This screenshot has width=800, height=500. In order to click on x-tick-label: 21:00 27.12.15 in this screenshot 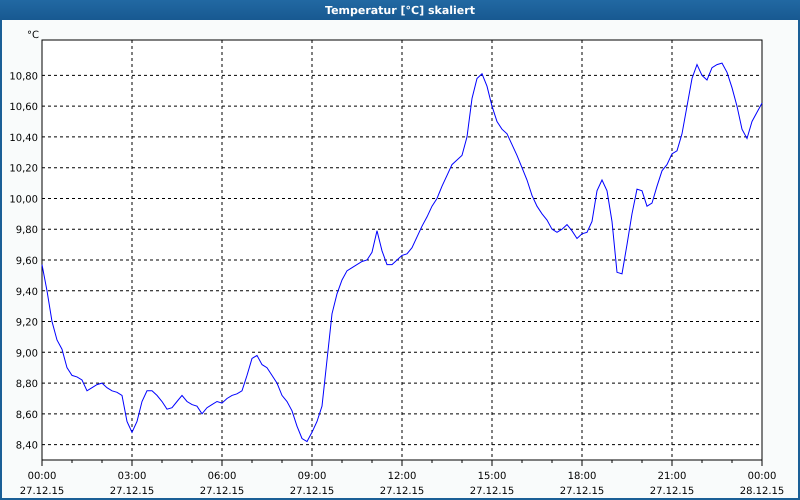, I will do `click(672, 484)`.